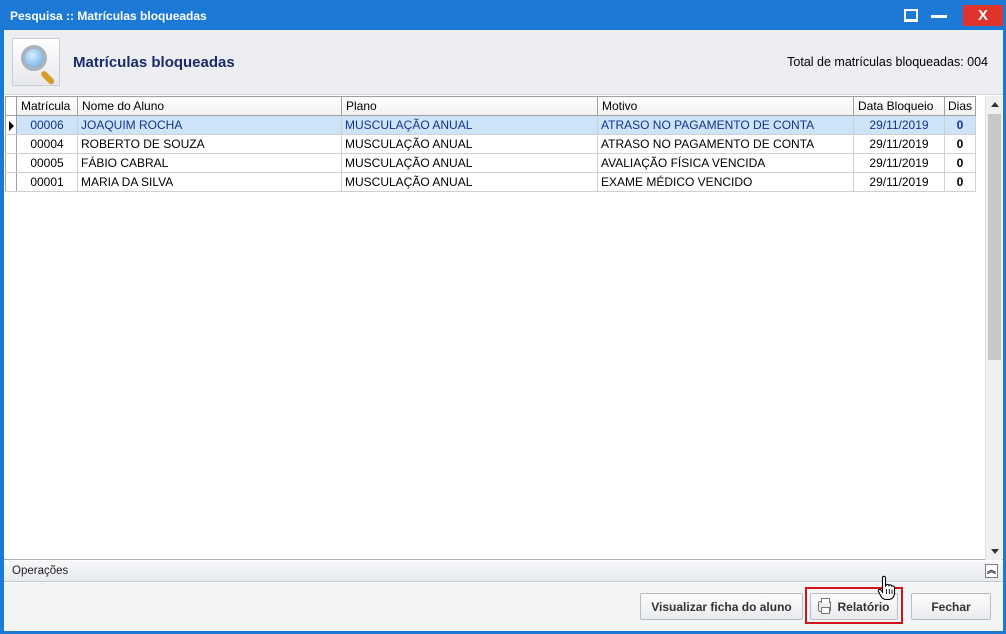 The image size is (1006, 634). I want to click on printer-icon, so click(825, 606).